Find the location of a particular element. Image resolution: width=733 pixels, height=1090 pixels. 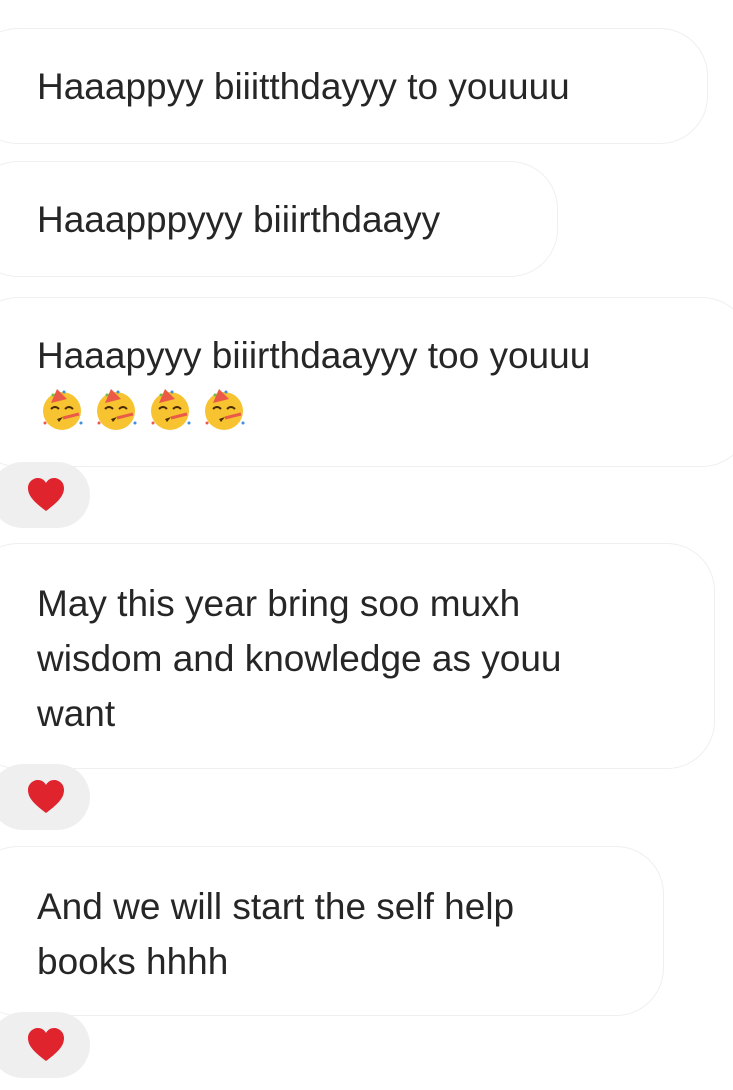

message-bubble: Haaapppyyy biiirthdaayy is located at coordinates (279, 219).